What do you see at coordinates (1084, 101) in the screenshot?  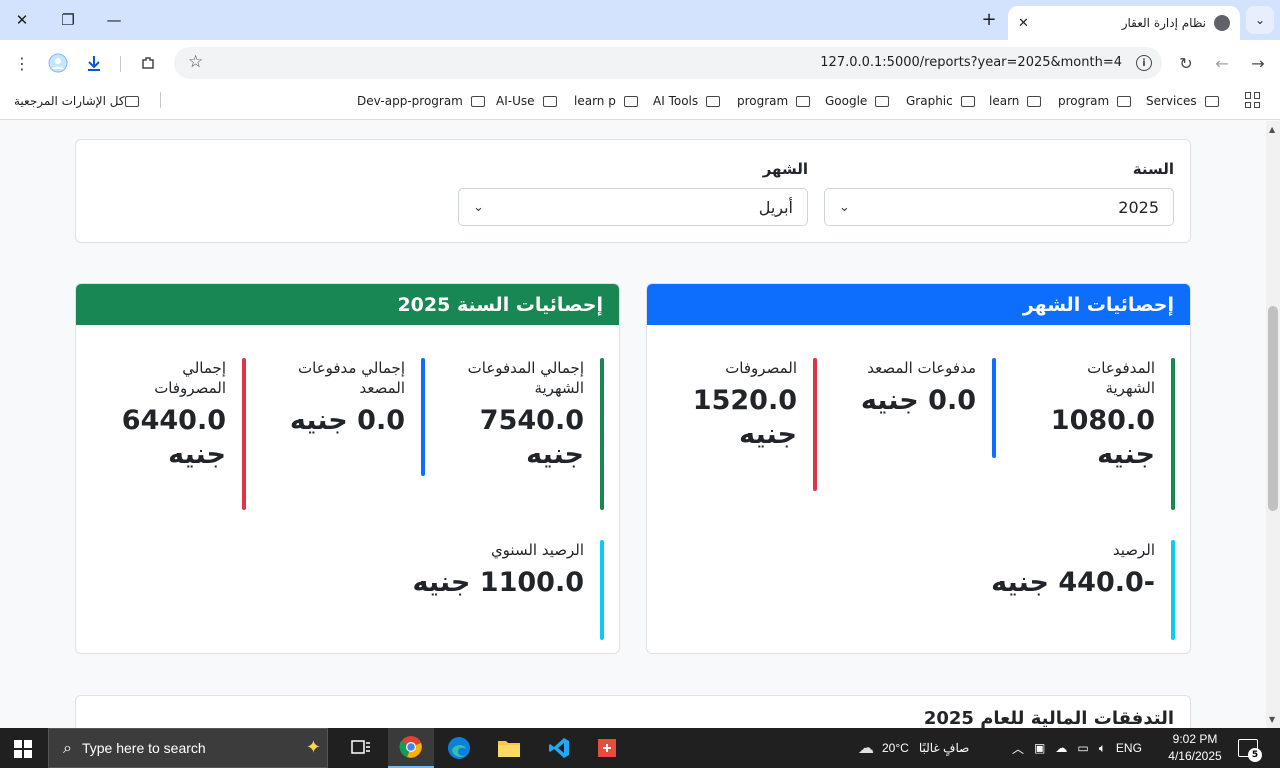 I see `bookmark-label: program` at bounding box center [1084, 101].